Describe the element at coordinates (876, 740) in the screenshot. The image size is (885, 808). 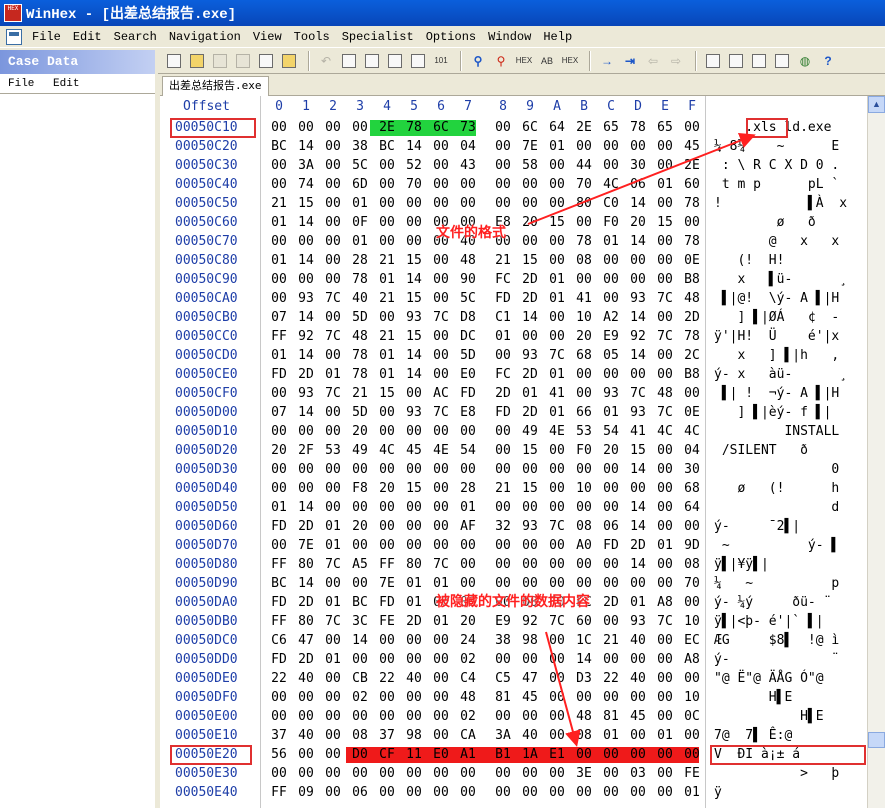
I see `scroll-thumb` at that location.